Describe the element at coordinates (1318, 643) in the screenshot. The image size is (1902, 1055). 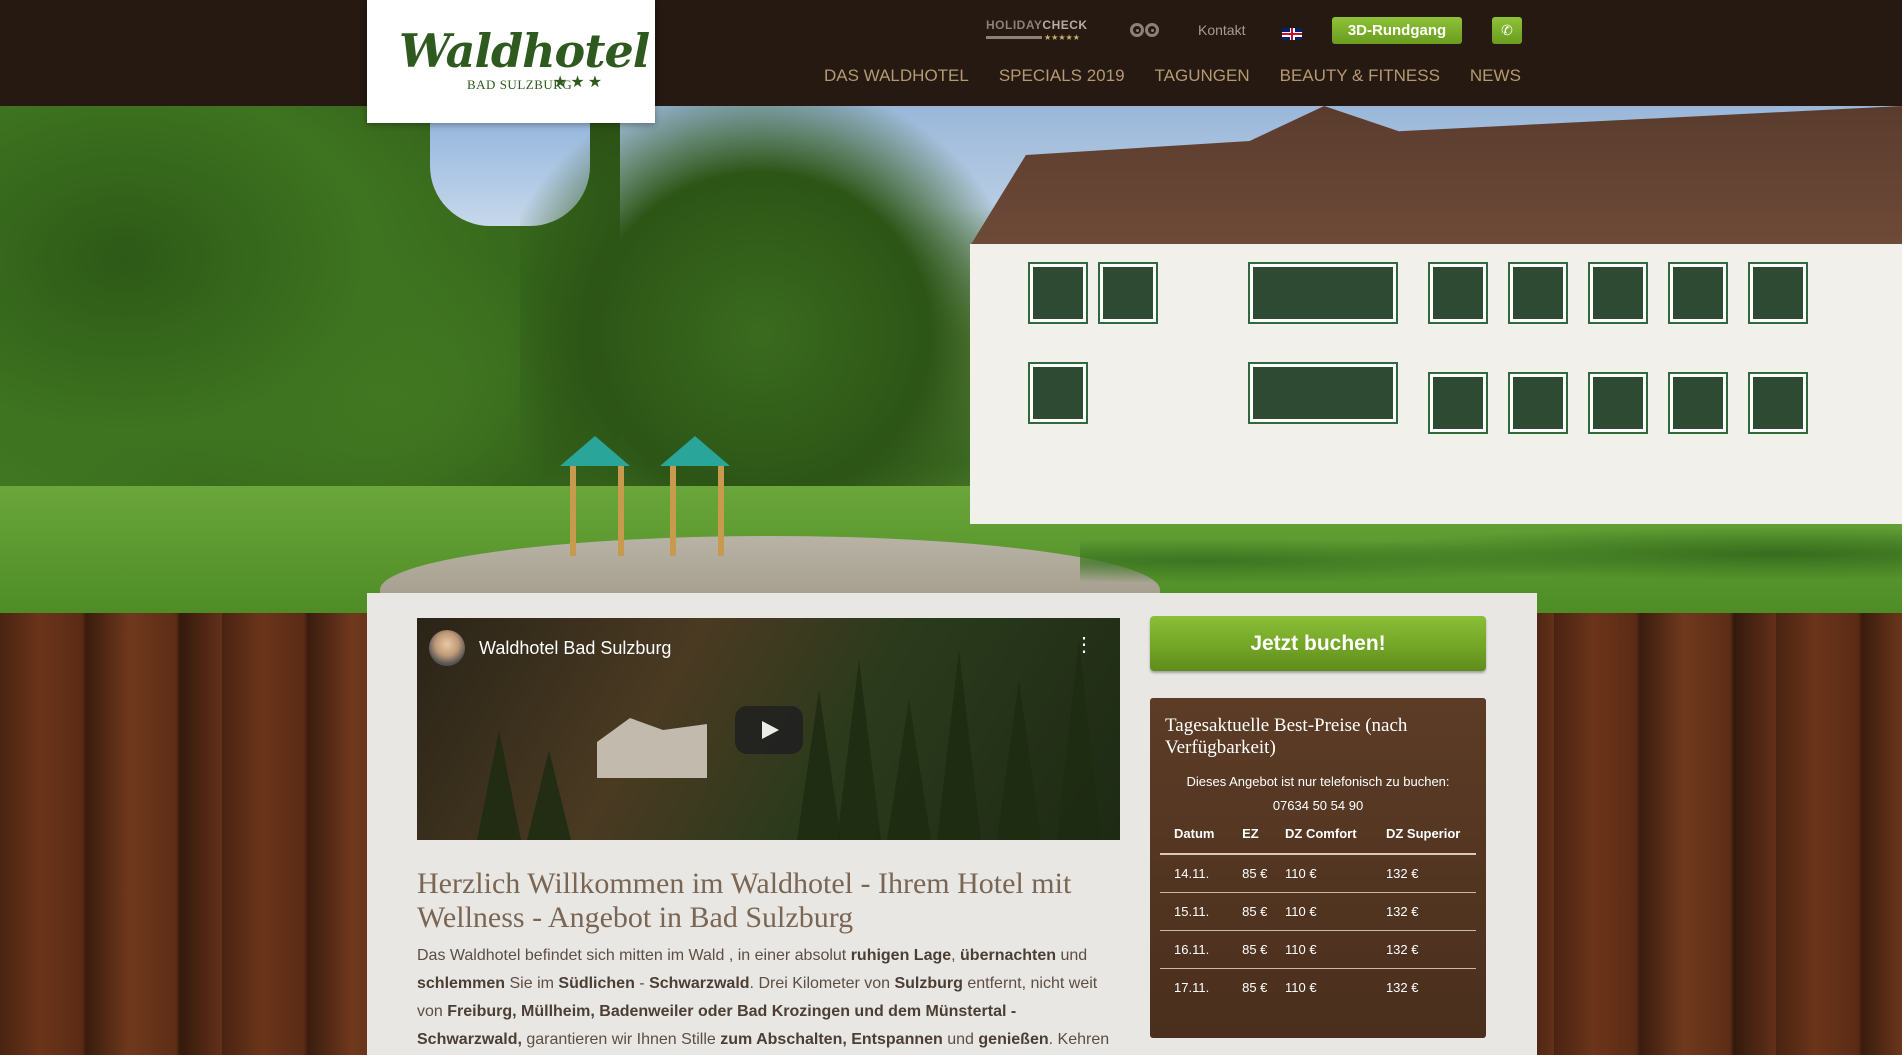
I see `book-now-button: Jetzt buchen!` at that location.